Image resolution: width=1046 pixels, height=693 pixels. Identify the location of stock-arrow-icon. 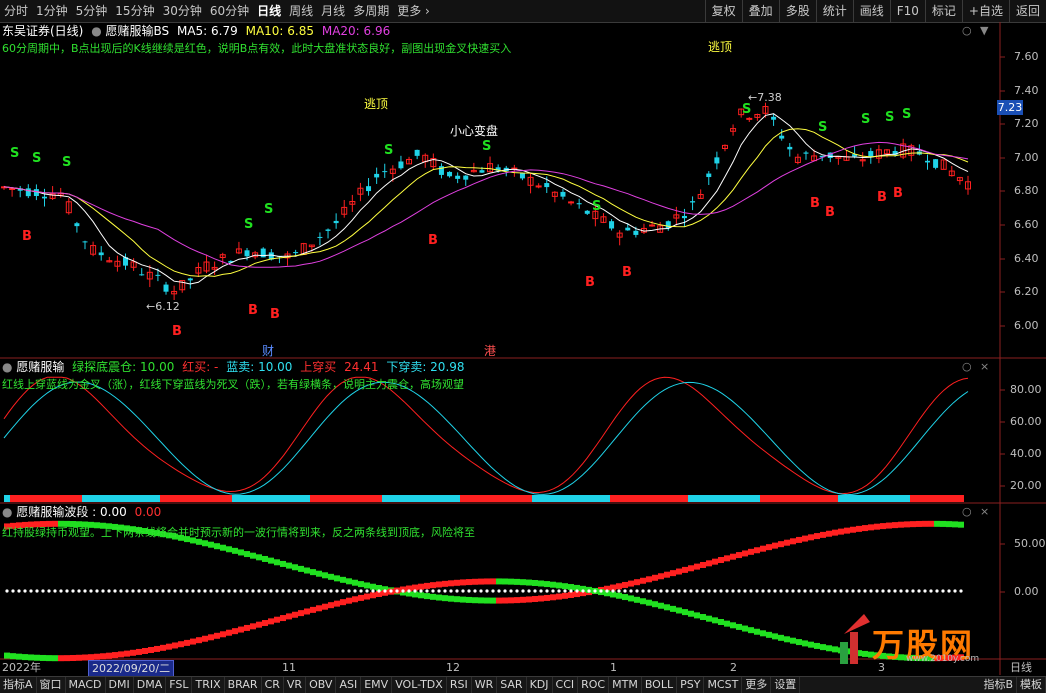
(855, 639).